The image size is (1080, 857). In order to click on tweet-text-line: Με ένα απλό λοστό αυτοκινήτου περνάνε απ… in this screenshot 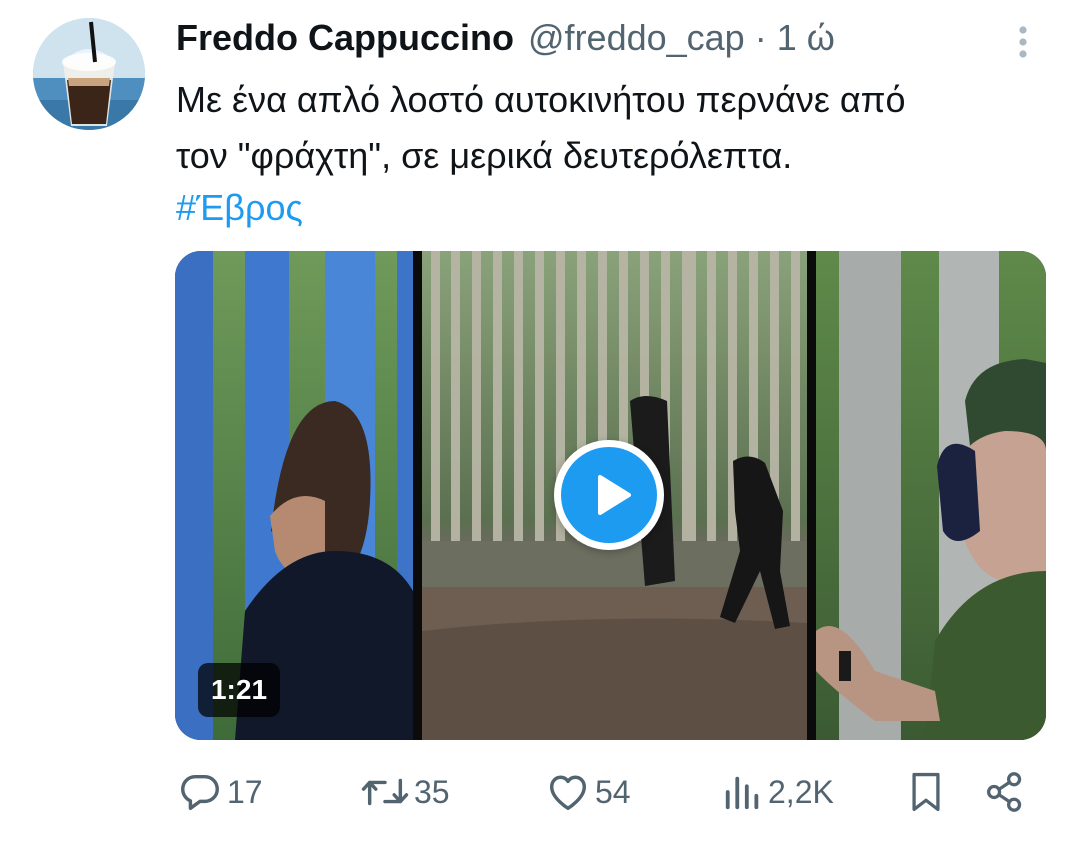, I will do `click(541, 99)`.